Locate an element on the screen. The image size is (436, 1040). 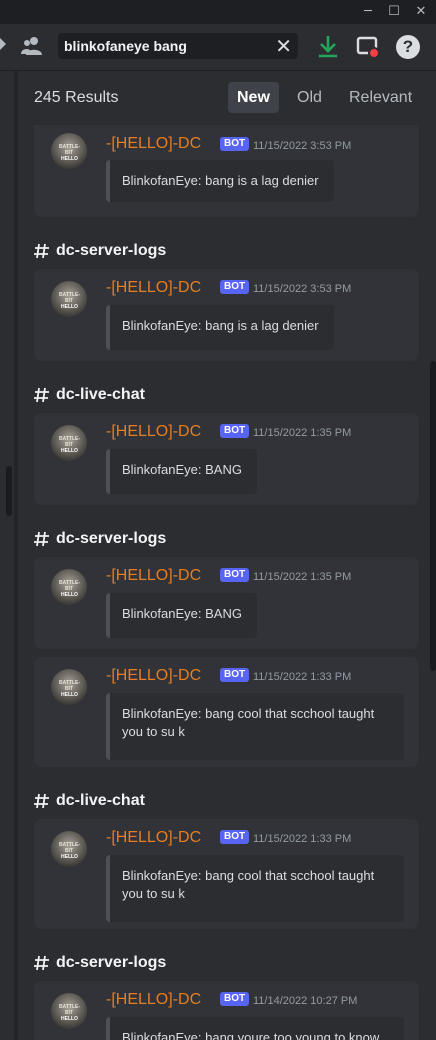
timestamp: 11/14/2022 10:27 PM is located at coordinates (305, 1001).